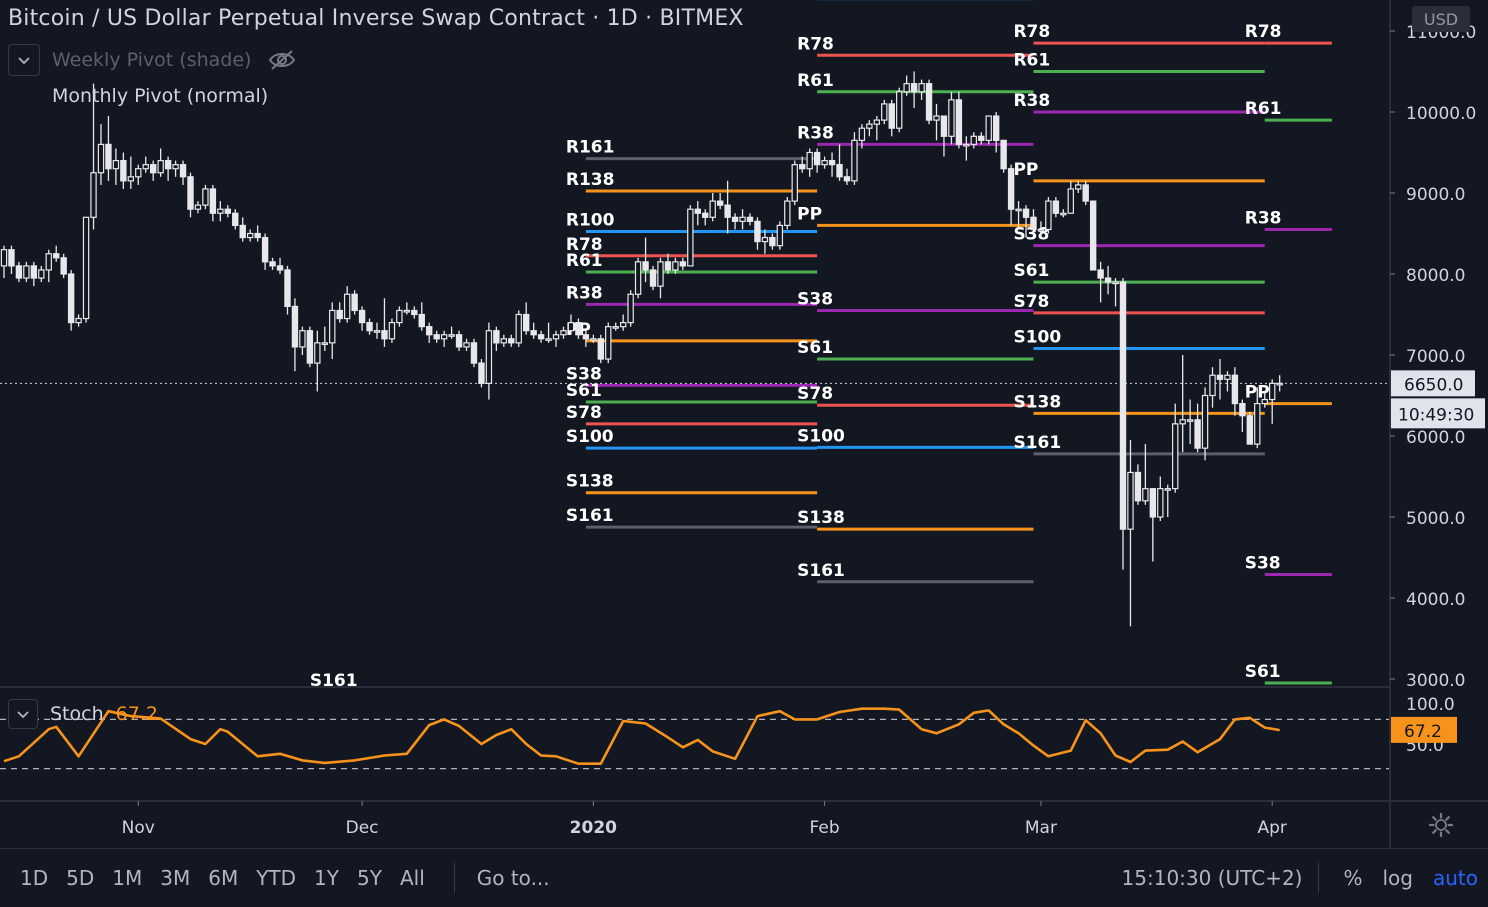 This screenshot has height=907, width=1488. I want to click on price-tick-label: 3000.0, so click(1435, 681).